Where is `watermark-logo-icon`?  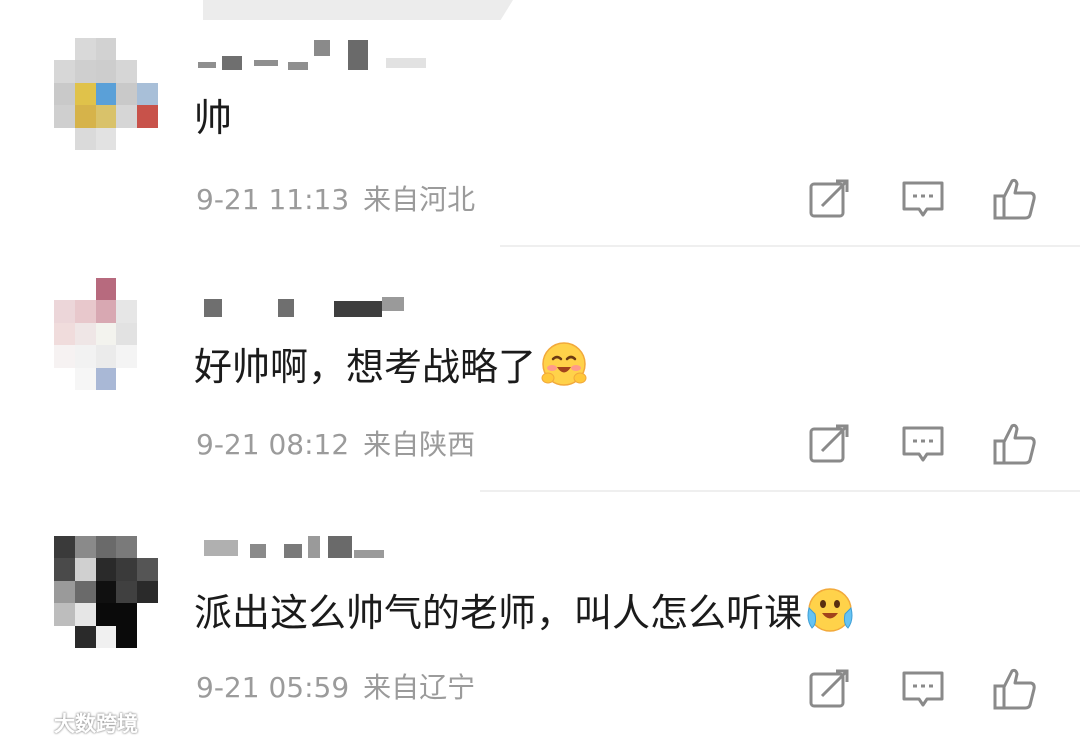 watermark-logo-icon is located at coordinates (31, 723).